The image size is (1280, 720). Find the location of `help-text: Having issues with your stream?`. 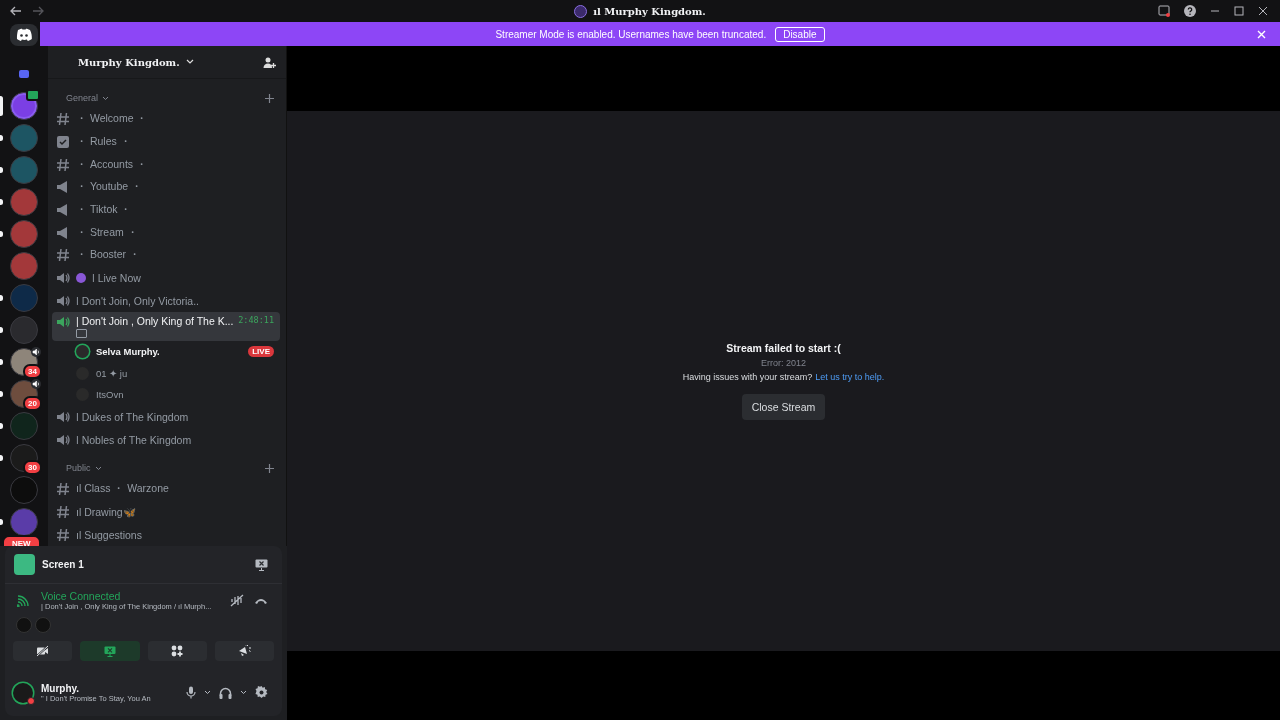

help-text: Having issues with your stream? is located at coordinates (747, 377).